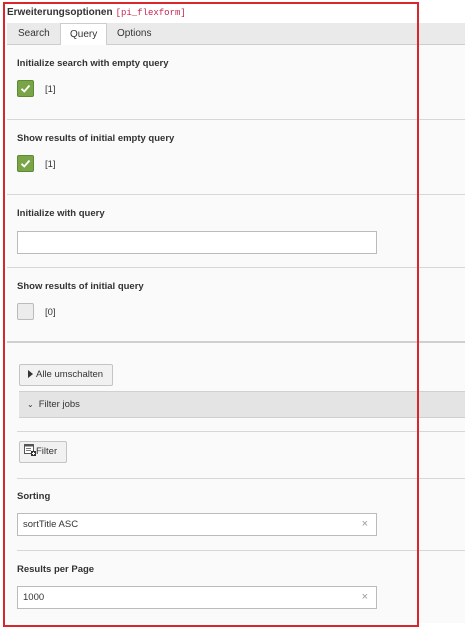 Image resolution: width=465 pixels, height=633 pixels. What do you see at coordinates (150, 13) in the screenshot?
I see `panel-title-code: [pi_flexform]` at bounding box center [150, 13].